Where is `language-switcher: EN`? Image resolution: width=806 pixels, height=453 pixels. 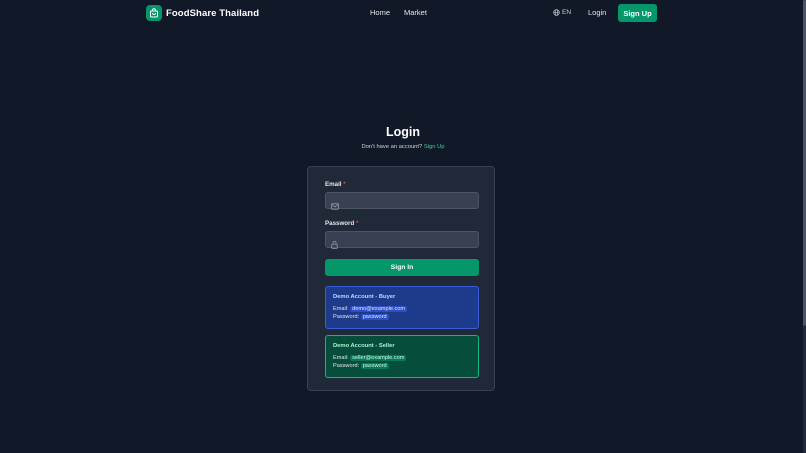 language-switcher: EN is located at coordinates (562, 12).